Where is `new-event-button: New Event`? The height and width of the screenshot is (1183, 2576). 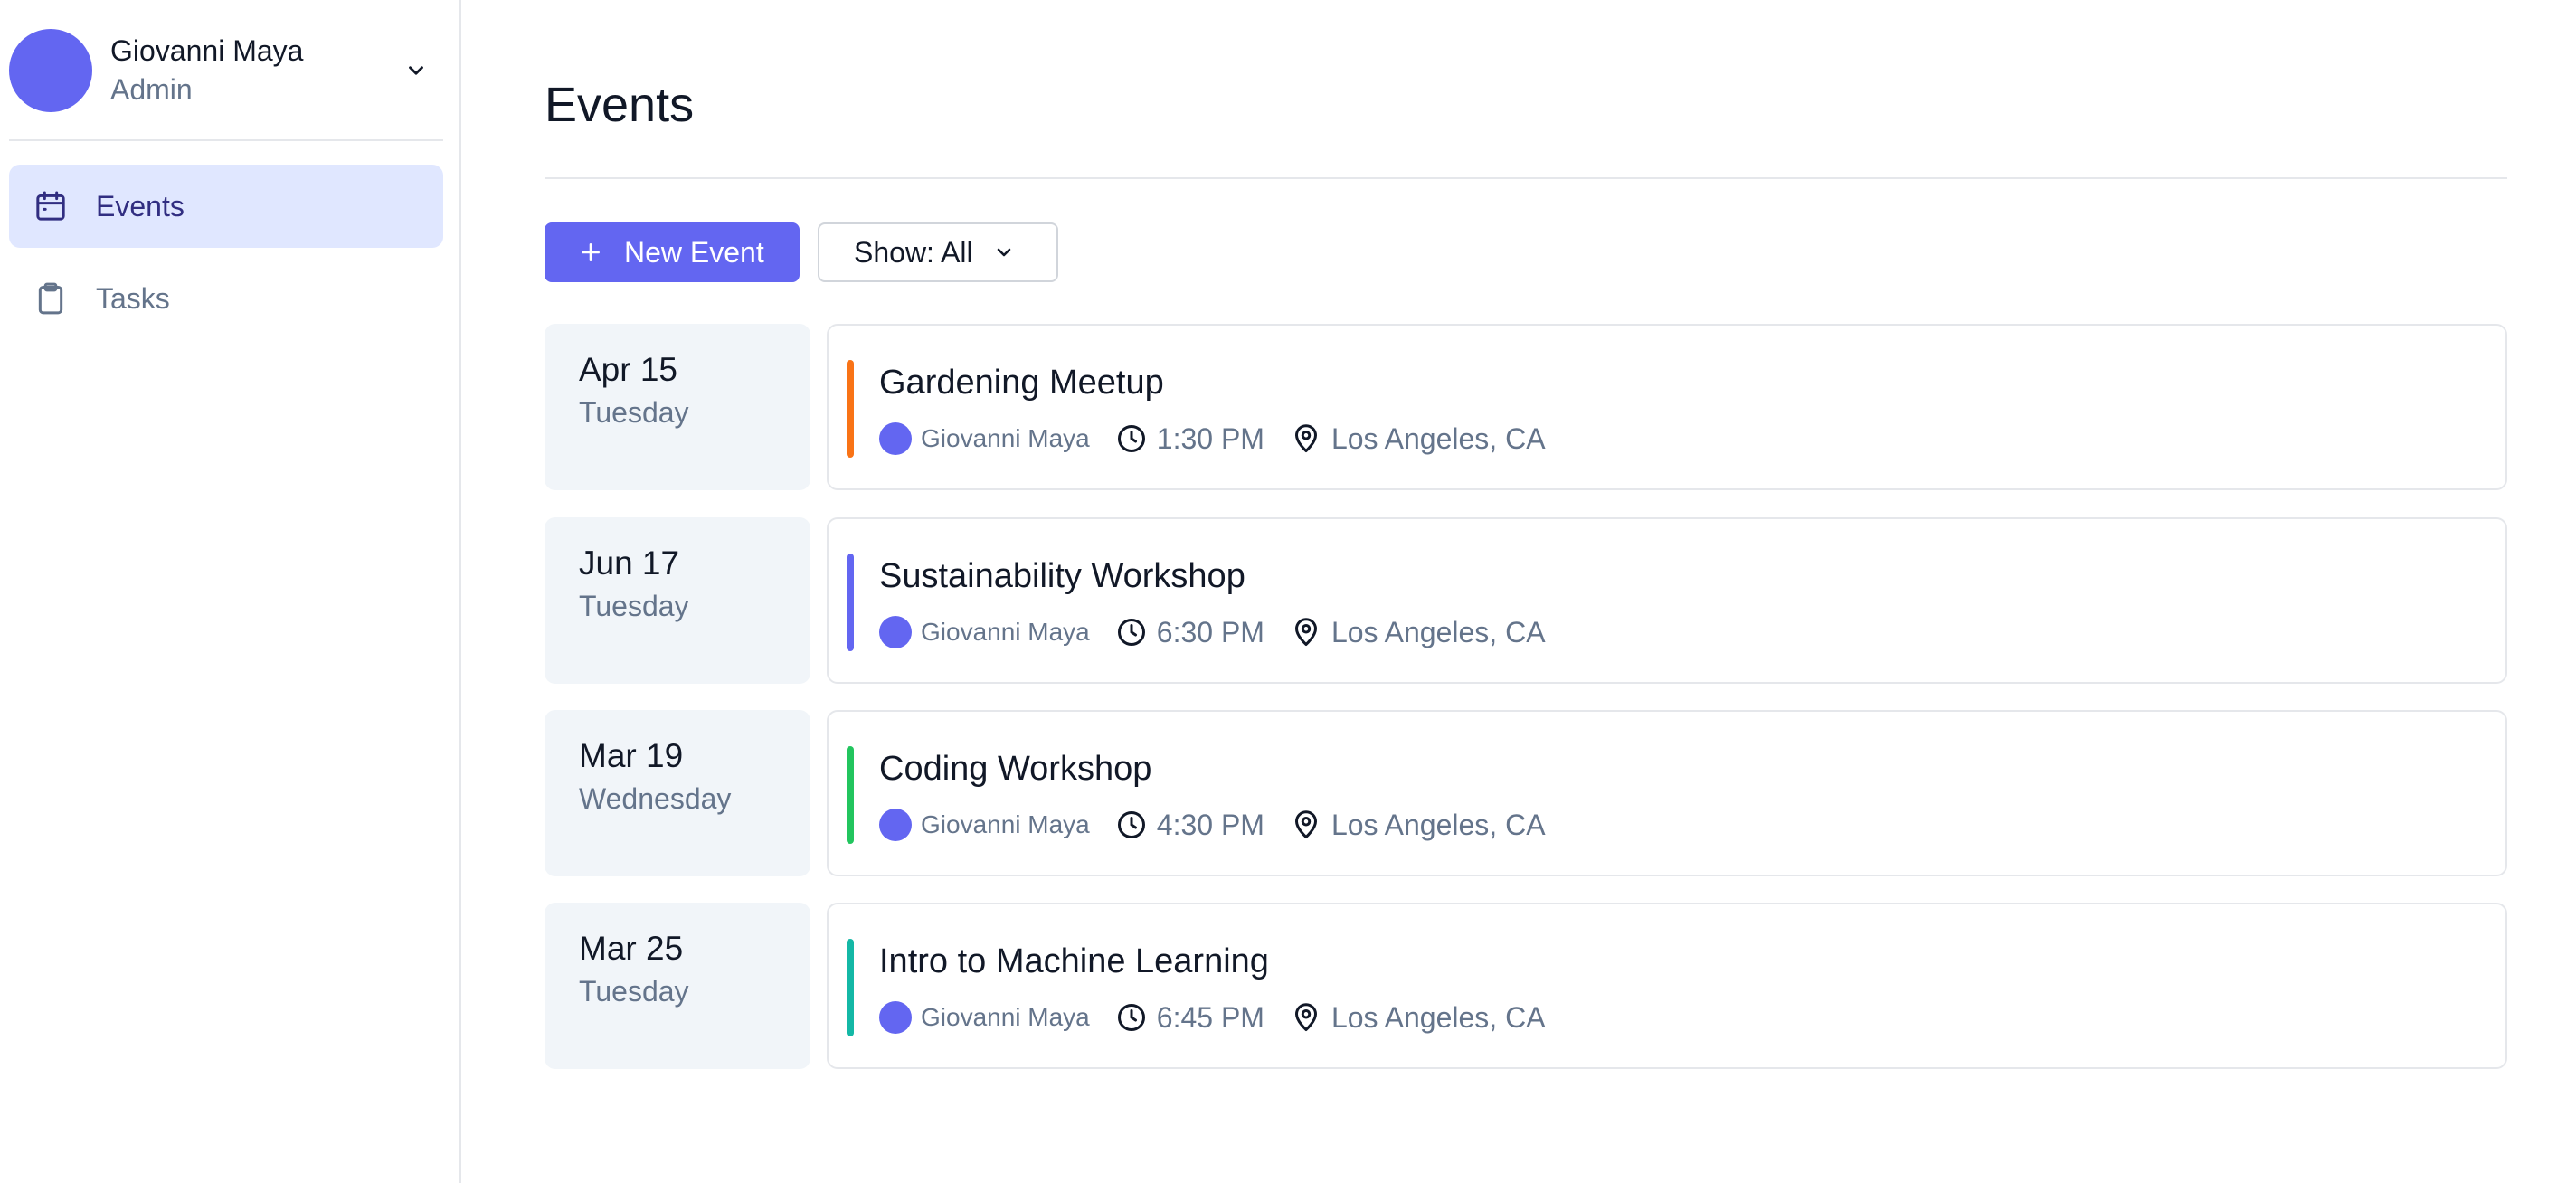 new-event-button: New Event is located at coordinates (672, 252).